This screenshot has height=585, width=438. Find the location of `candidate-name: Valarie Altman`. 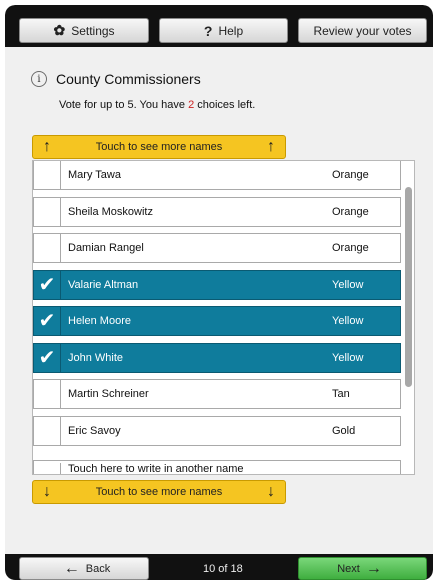

candidate-name: Valarie Altman is located at coordinates (103, 285).